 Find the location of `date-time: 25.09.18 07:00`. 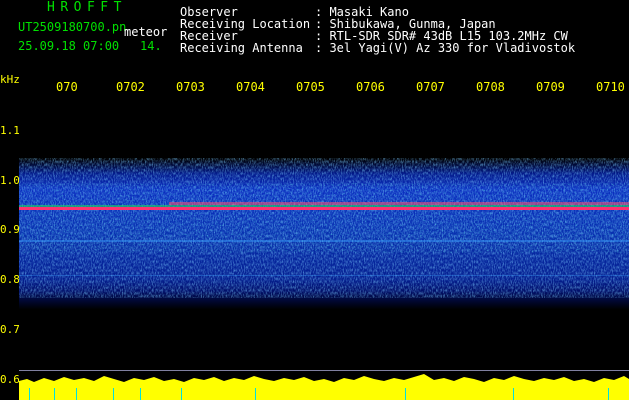

date-time: 25.09.18 07:00 is located at coordinates (69, 46).